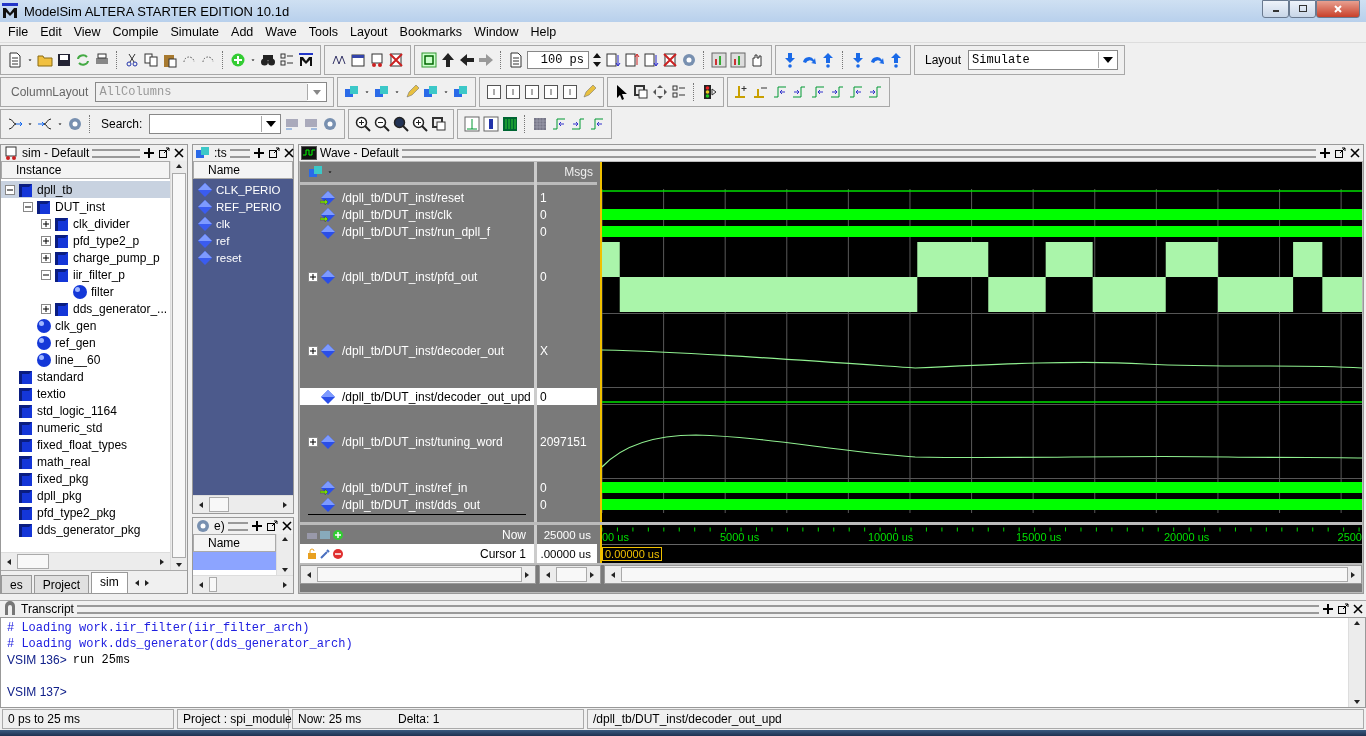 The width and height of the screenshot is (1366, 736). I want to click on object-name: reset, so click(229, 257).